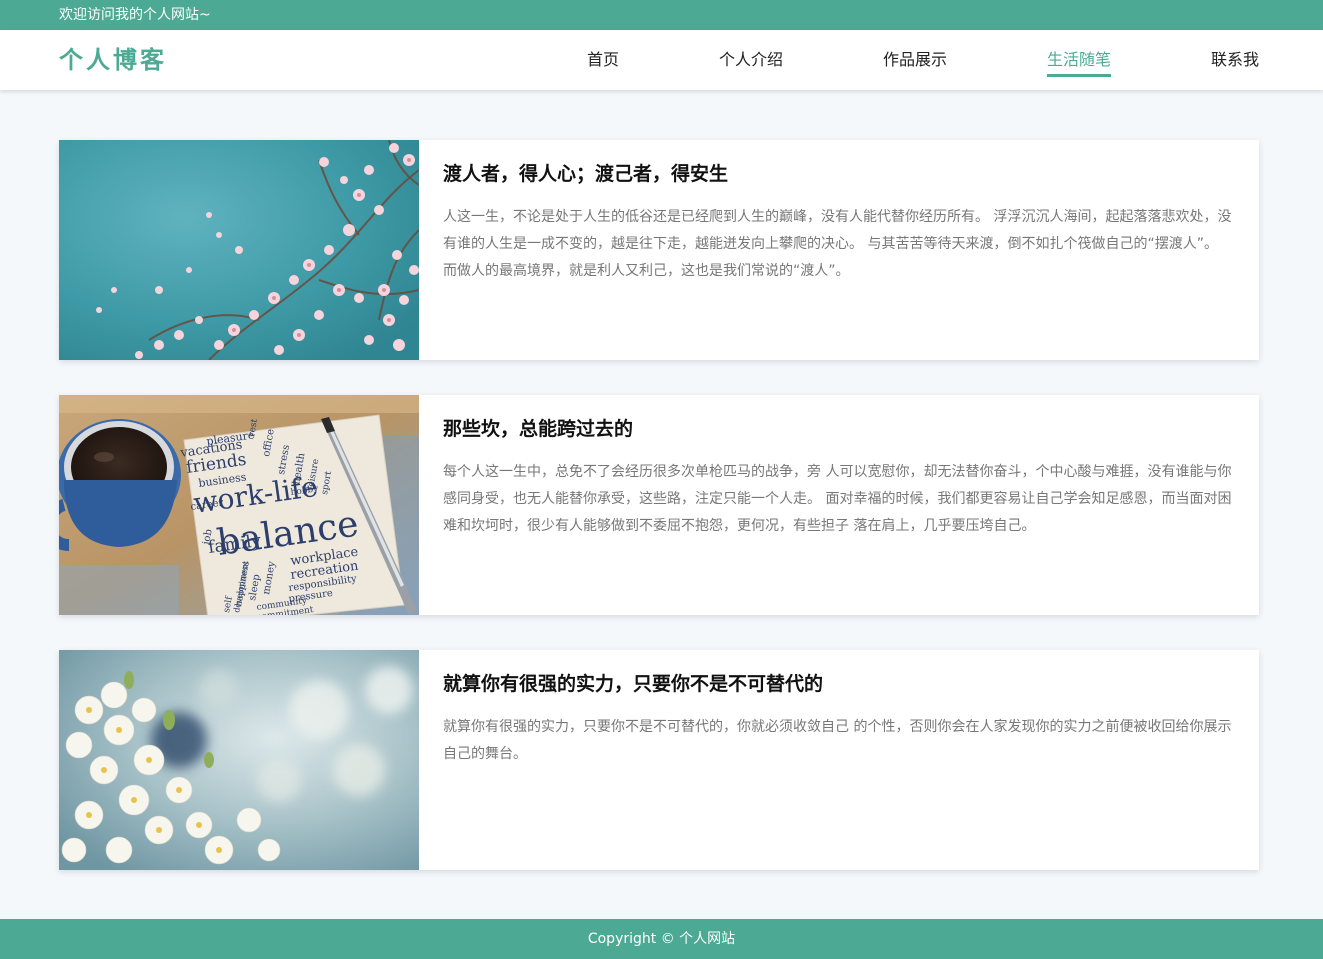  I want to click on top-welcome-bar: 欢迎访问我的个人网站~, so click(661, 15).